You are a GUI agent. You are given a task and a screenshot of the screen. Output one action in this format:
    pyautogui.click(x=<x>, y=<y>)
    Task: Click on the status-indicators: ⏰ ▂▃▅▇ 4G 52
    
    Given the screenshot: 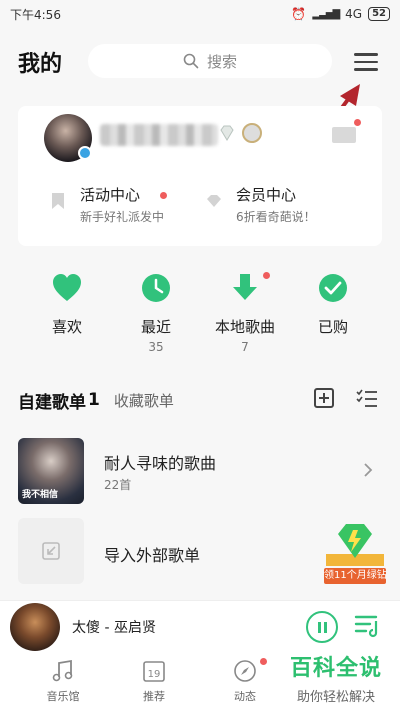 What is the action you would take?
    pyautogui.click(x=340, y=14)
    